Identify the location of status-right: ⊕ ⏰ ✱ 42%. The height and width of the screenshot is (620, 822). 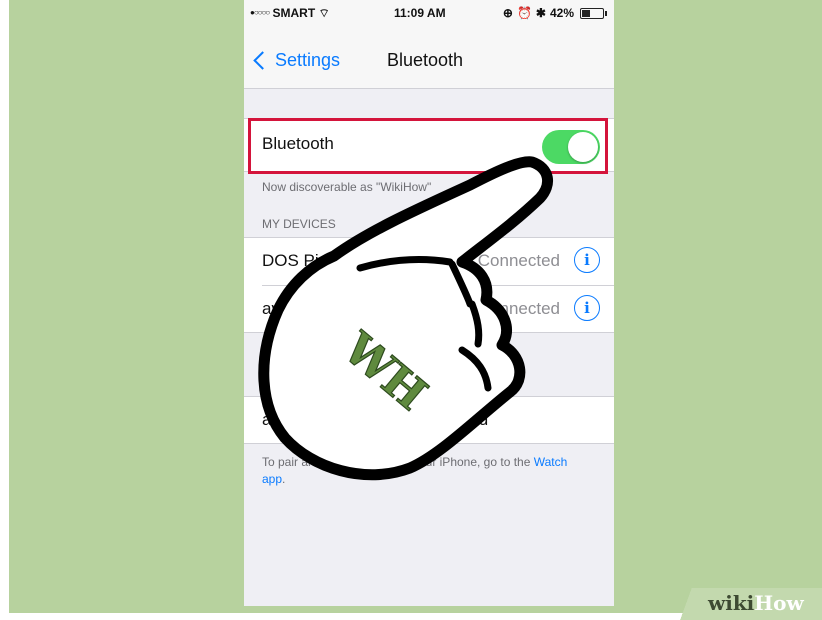
(554, 13).